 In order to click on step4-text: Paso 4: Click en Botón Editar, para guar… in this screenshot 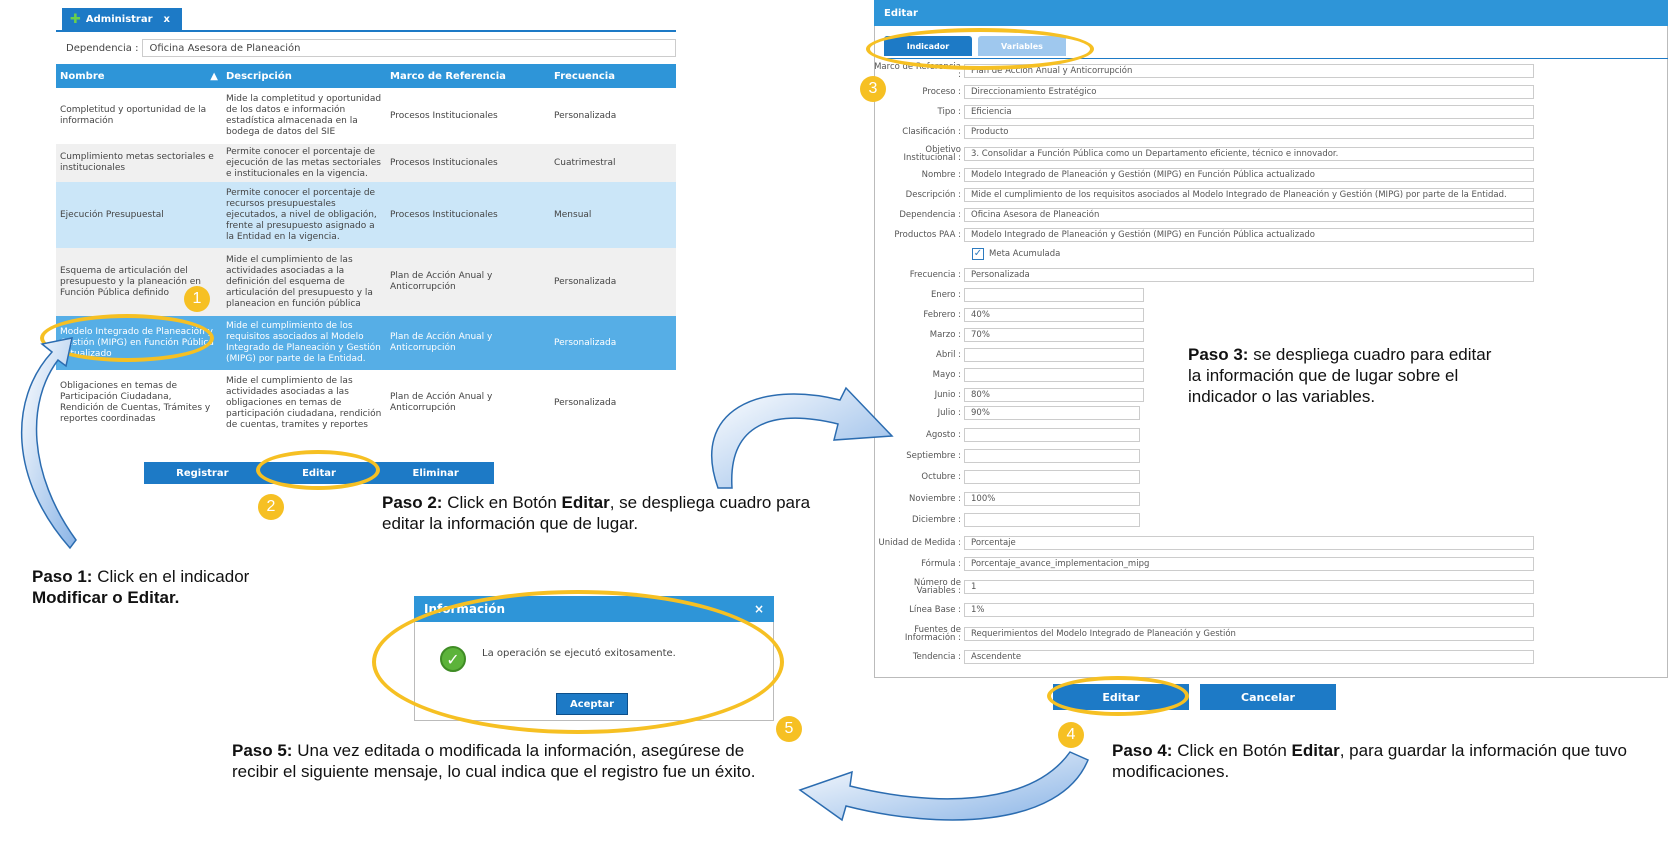, I will do `click(1370, 761)`.